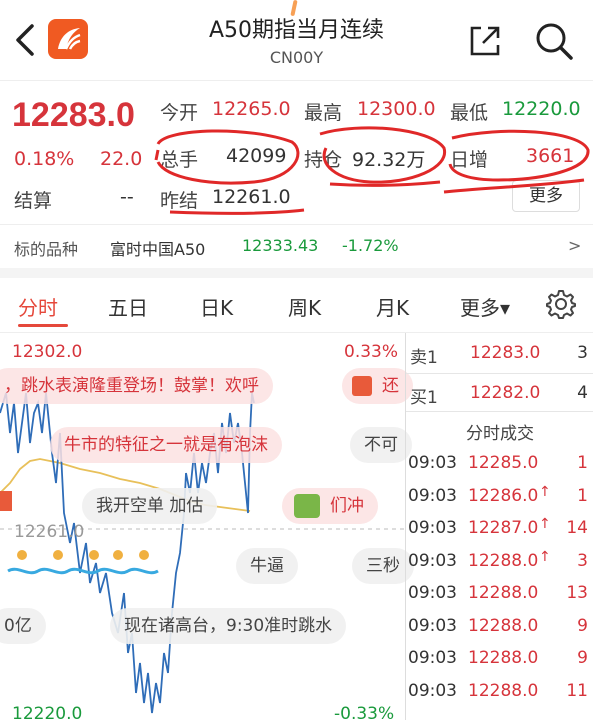 Image resolution: width=593 pixels, height=720 pixels. Describe the element at coordinates (228, 626) in the screenshot. I see `danmaku-bubble: 现在诸高台，9:30准时跳水` at that location.